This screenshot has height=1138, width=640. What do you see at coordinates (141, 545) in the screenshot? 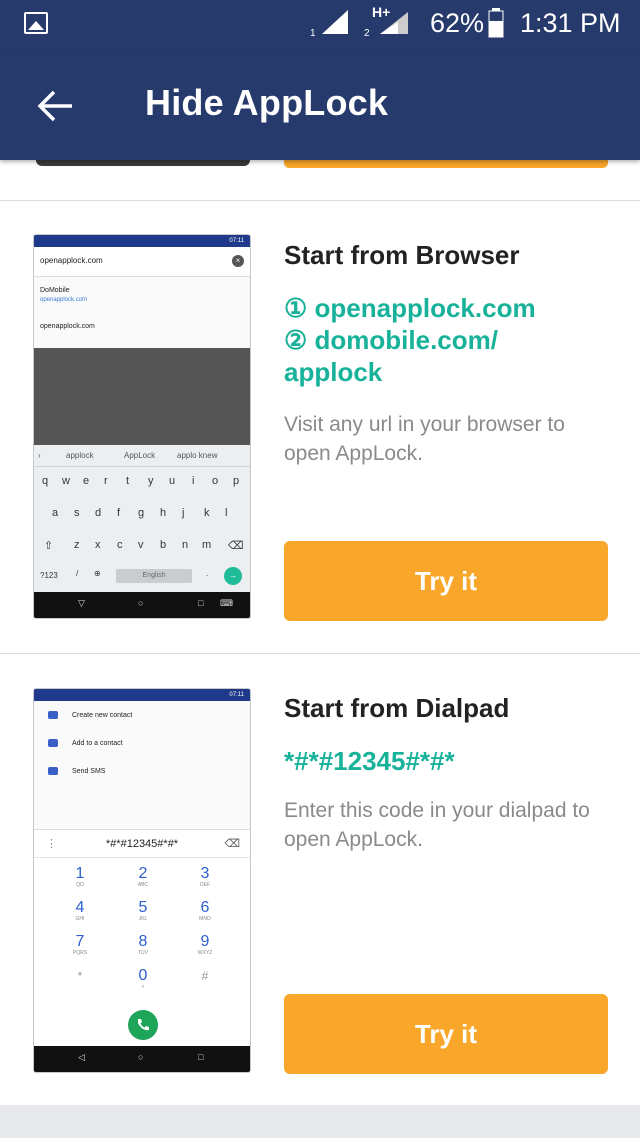
I see `kb-key: v` at bounding box center [141, 545].